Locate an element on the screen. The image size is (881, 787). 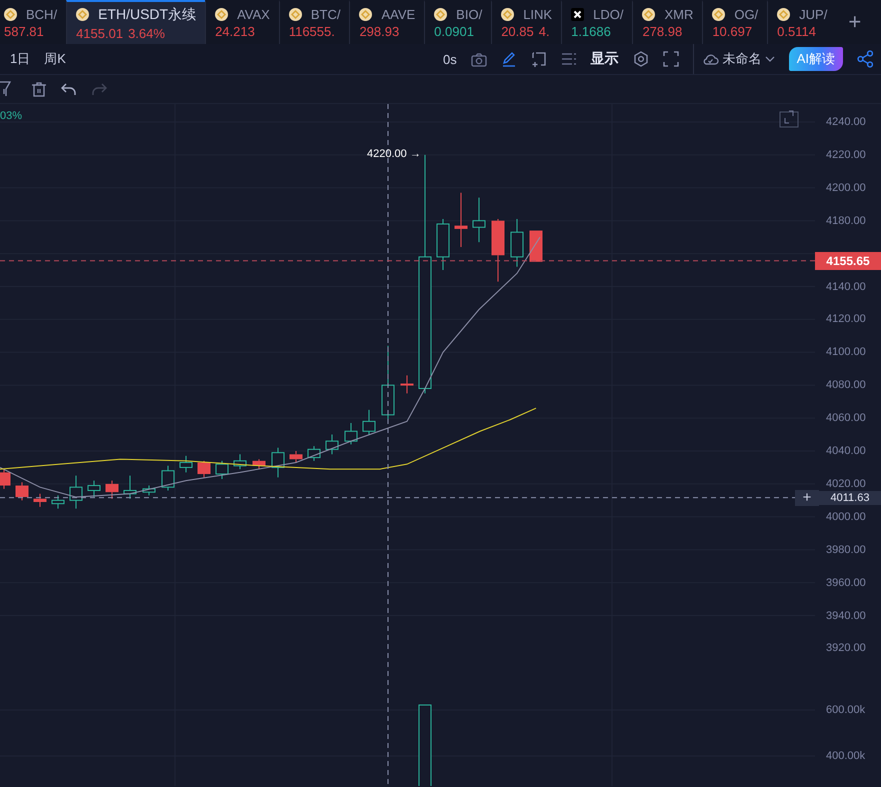
ticker-price: 10.697 is located at coordinates (732, 31).